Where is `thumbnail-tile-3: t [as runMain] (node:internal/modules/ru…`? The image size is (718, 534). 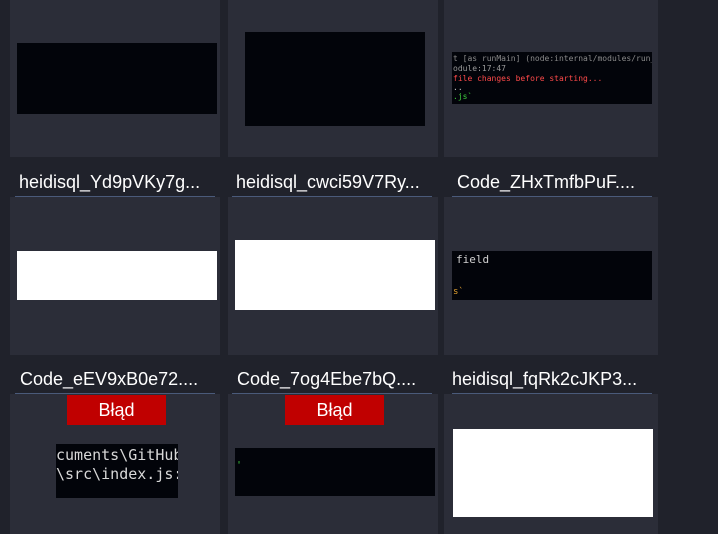 thumbnail-tile-3: t [as runMain] (node:internal/modules/ru… is located at coordinates (551, 78).